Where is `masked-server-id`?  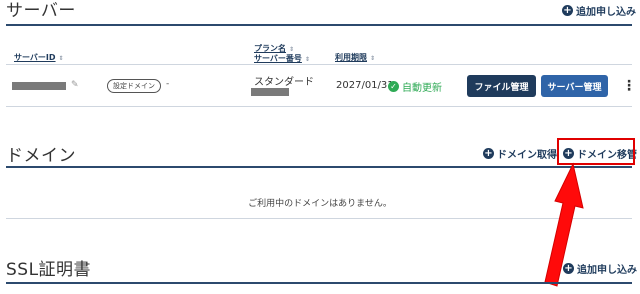
masked-server-id is located at coordinates (39, 86).